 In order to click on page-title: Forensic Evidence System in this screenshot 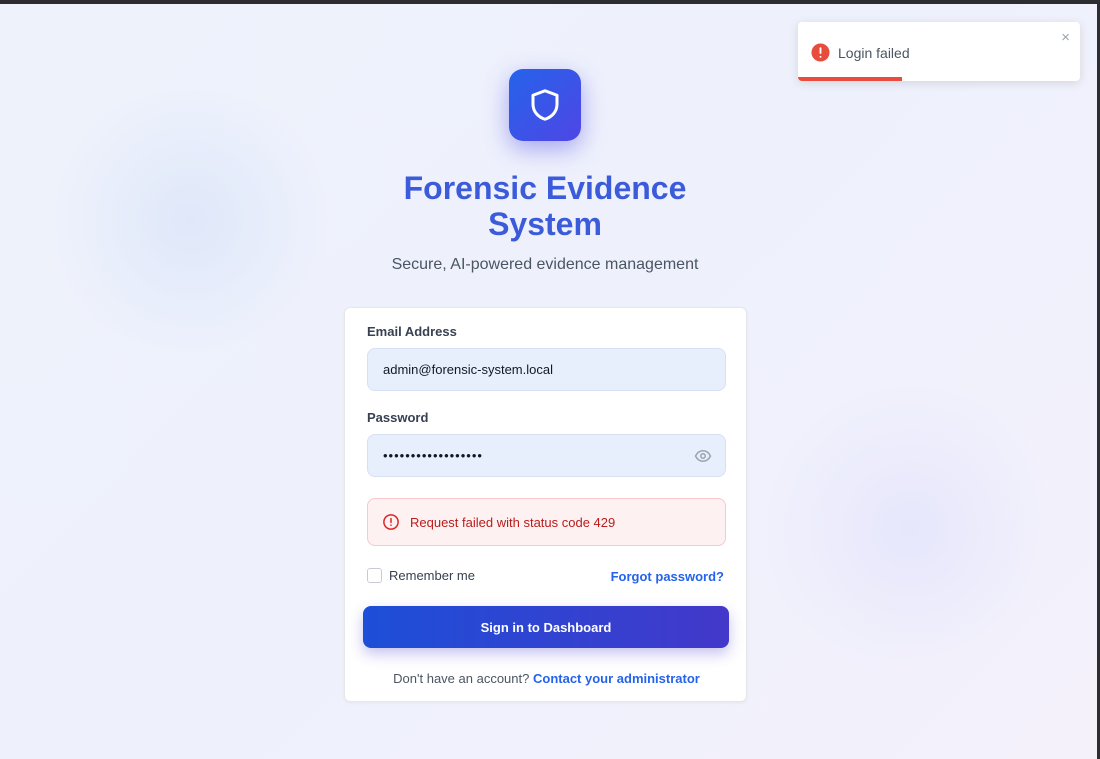, I will do `click(545, 206)`.